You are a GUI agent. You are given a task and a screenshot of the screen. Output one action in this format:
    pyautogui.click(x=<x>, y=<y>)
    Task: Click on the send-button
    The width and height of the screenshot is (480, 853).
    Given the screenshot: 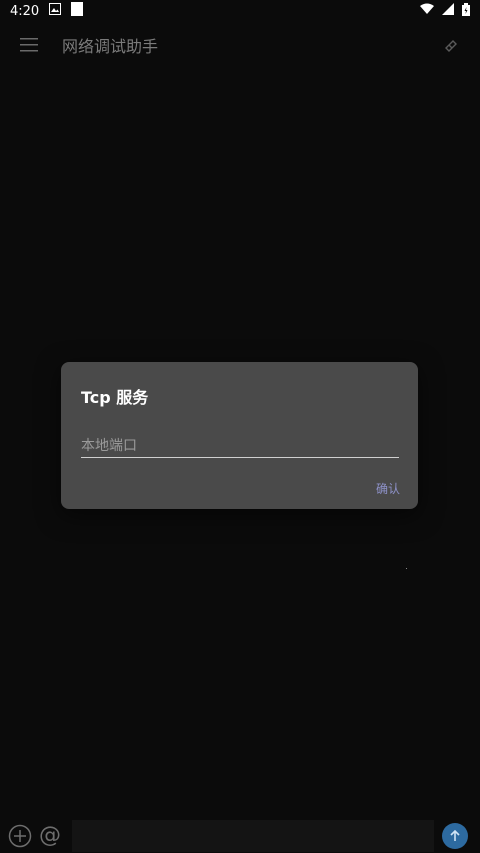 What is the action you would take?
    pyautogui.click(x=455, y=835)
    